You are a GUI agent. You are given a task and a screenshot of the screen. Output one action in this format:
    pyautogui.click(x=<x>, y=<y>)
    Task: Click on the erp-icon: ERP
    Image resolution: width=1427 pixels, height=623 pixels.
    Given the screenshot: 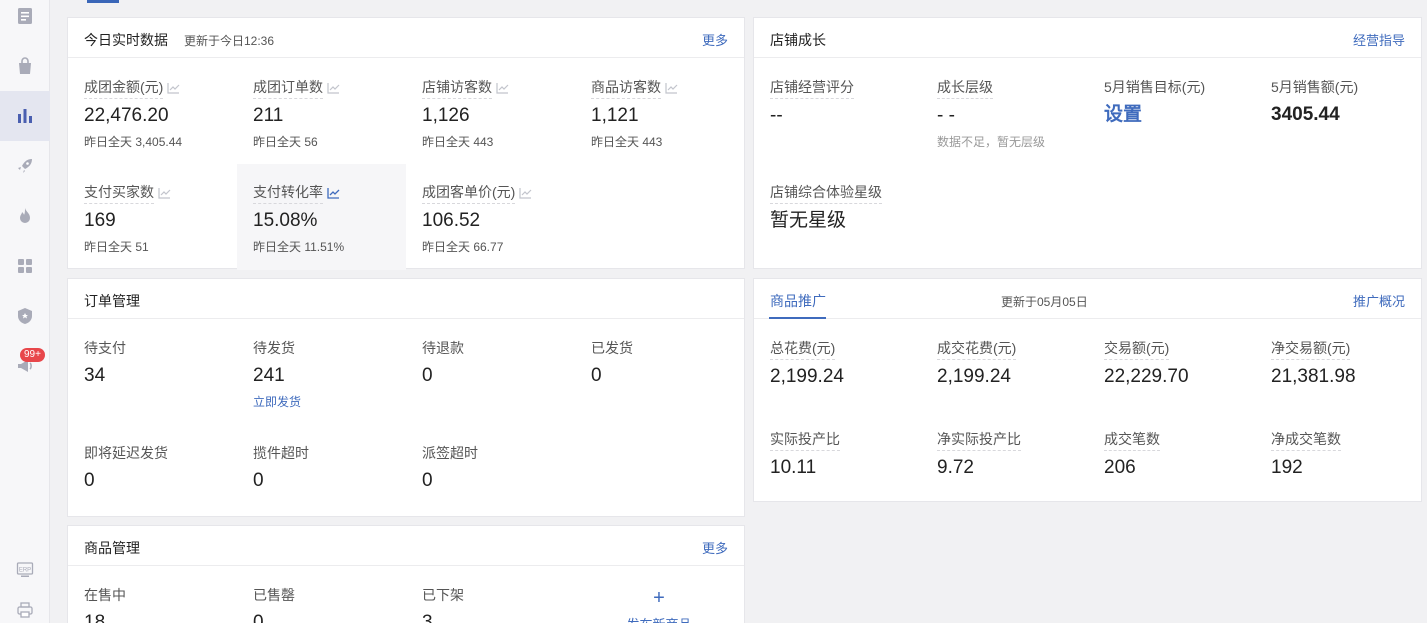 What is the action you would take?
    pyautogui.click(x=25, y=569)
    